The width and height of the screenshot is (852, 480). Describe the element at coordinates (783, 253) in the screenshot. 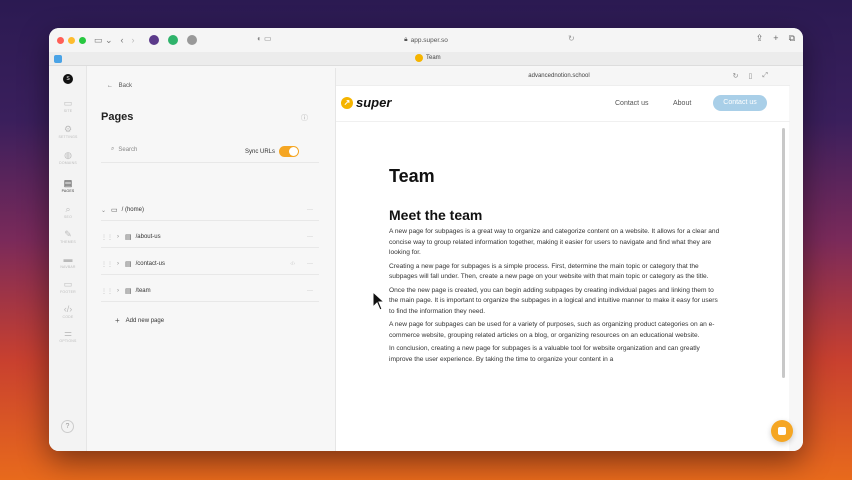

I see `preview-scrollbar` at that location.